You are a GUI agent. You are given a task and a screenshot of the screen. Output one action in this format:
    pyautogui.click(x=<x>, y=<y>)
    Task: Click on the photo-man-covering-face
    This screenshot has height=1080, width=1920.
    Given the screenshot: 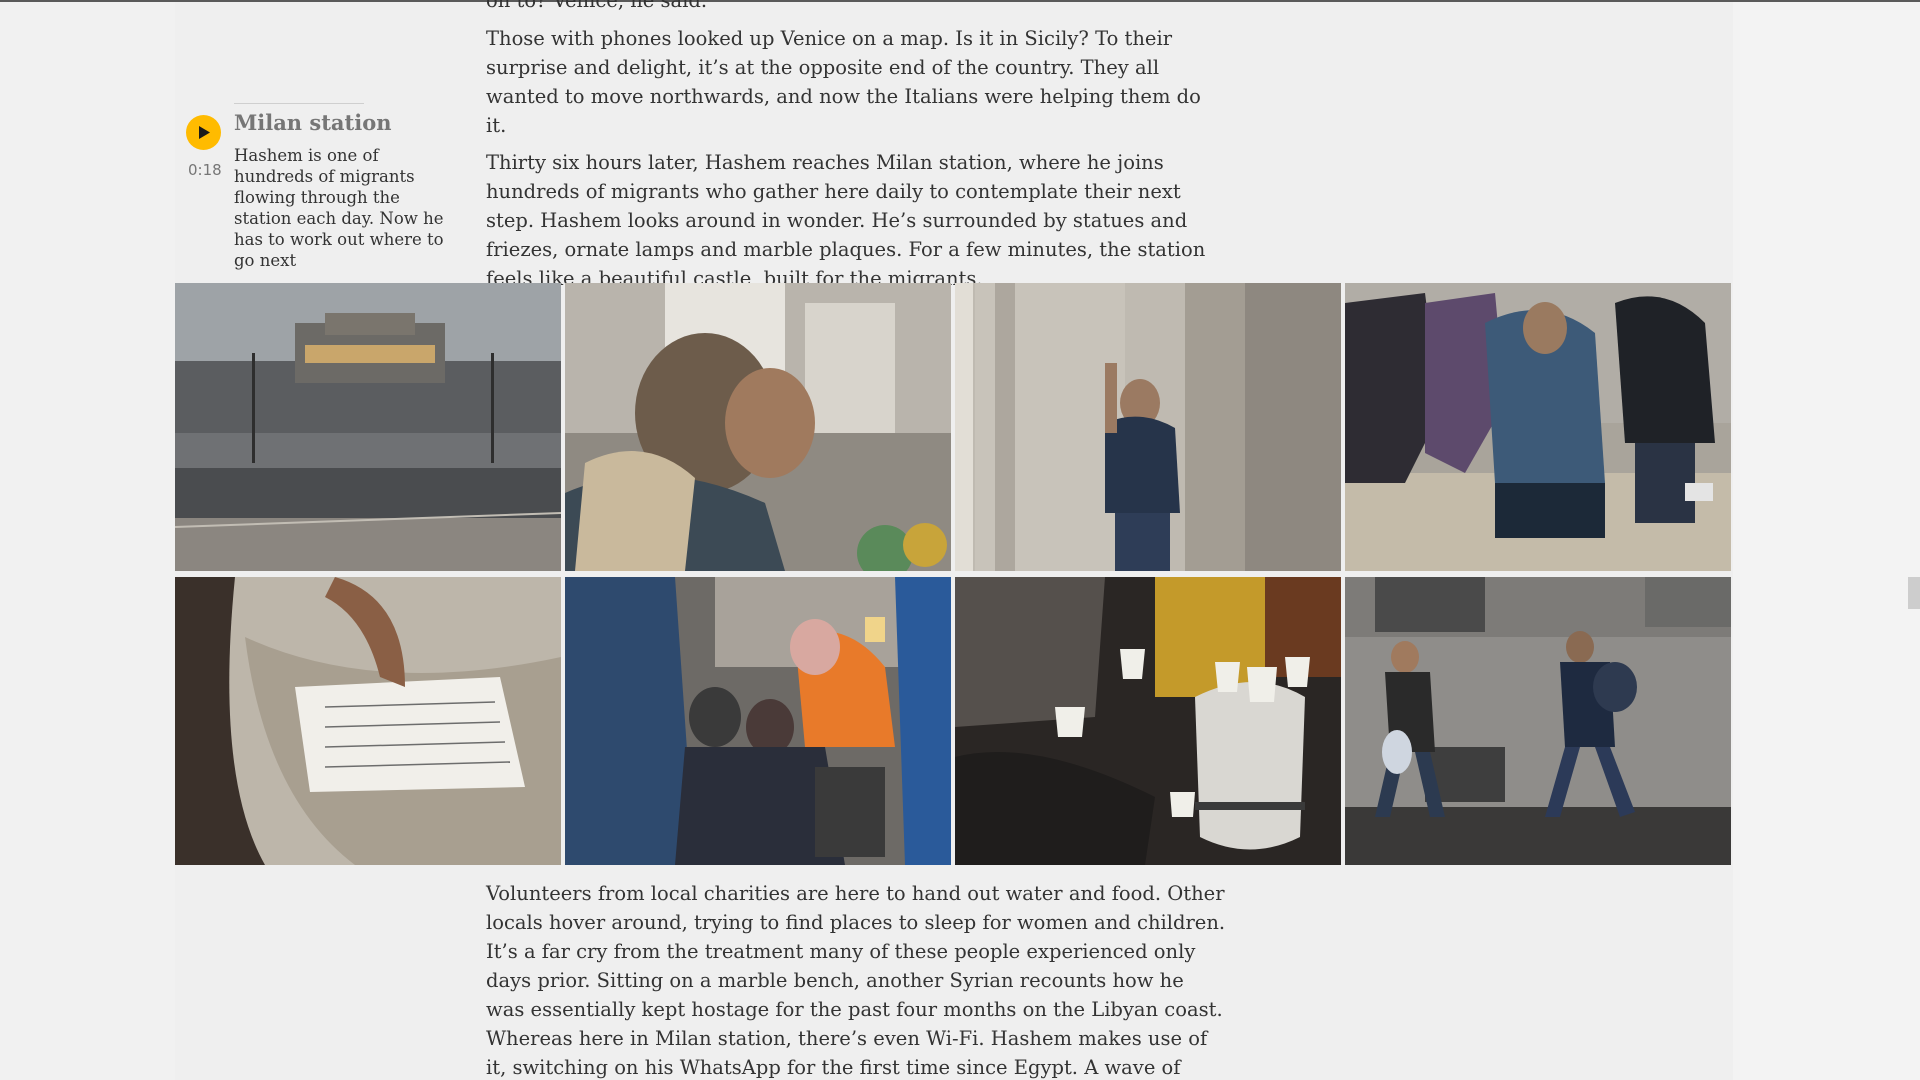 What is the action you would take?
    pyautogui.click(x=758, y=427)
    